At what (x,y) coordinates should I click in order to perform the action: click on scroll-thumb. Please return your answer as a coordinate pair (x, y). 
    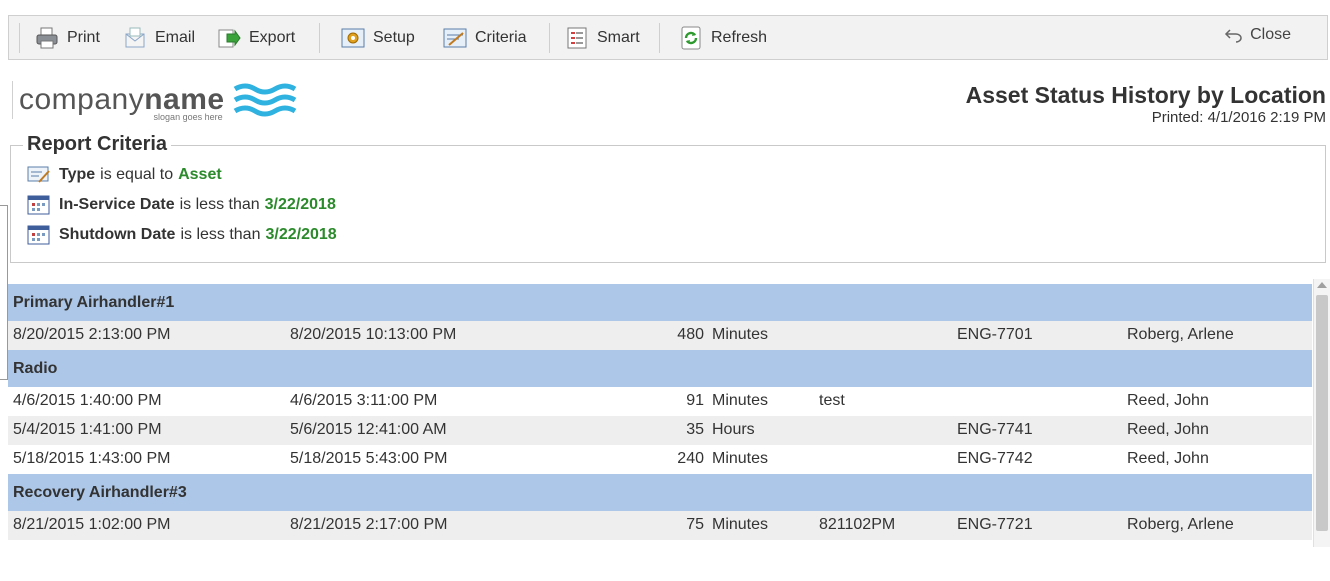
    Looking at the image, I should click on (1322, 413).